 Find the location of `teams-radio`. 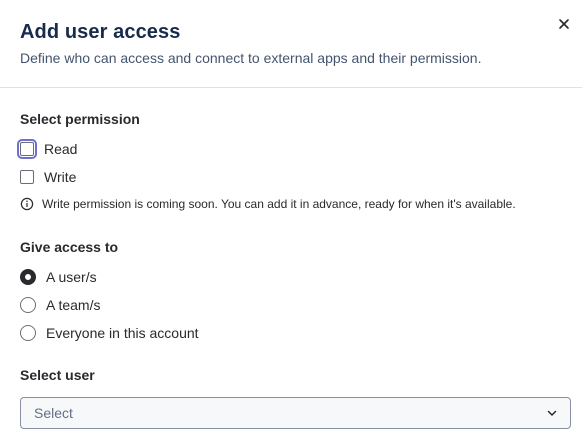

teams-radio is located at coordinates (28, 305).